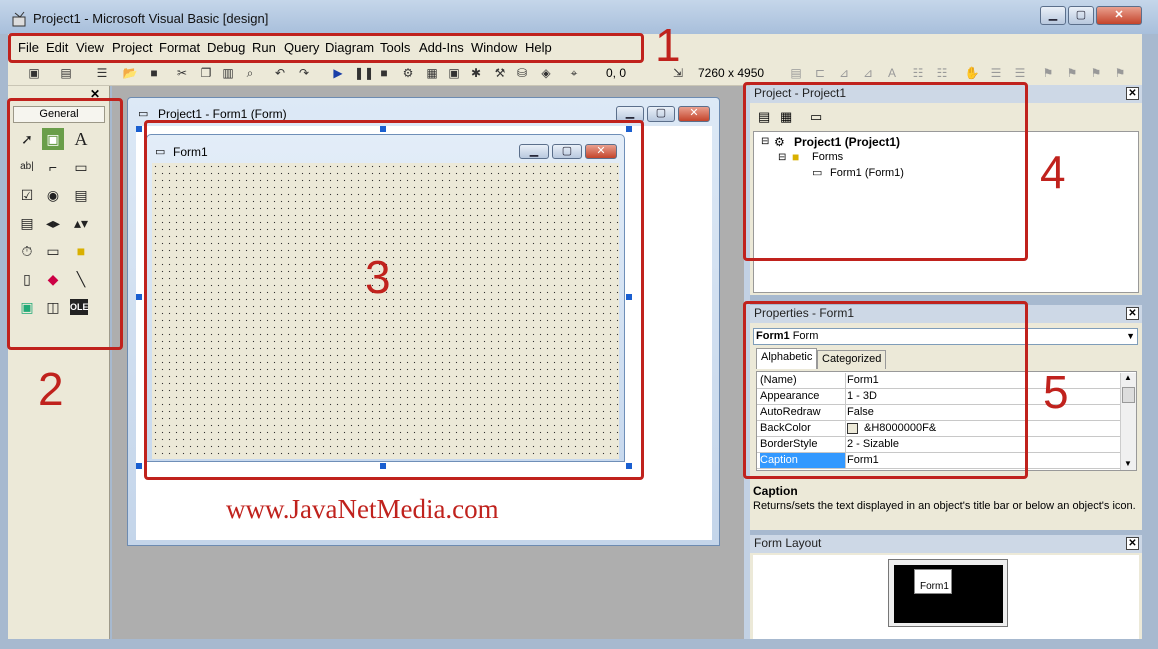 The image size is (1158, 649). What do you see at coordinates (1130, 336) in the screenshot?
I see `chevron-down-icon: ▼` at bounding box center [1130, 336].